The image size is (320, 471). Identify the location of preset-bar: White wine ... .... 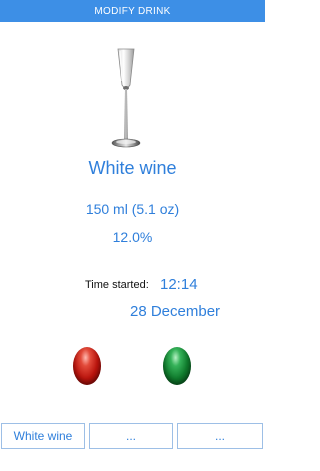
(132, 436).